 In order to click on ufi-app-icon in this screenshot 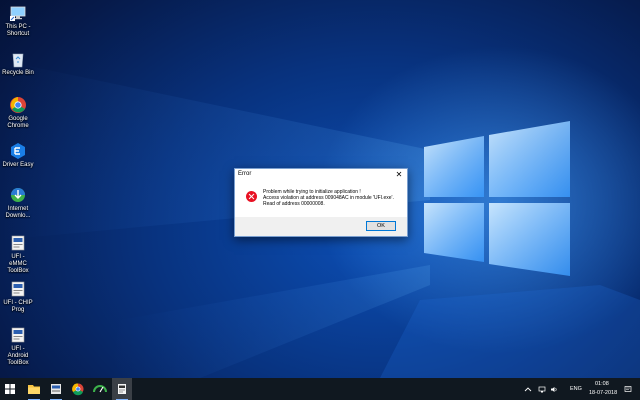, I will do `click(56, 389)`.